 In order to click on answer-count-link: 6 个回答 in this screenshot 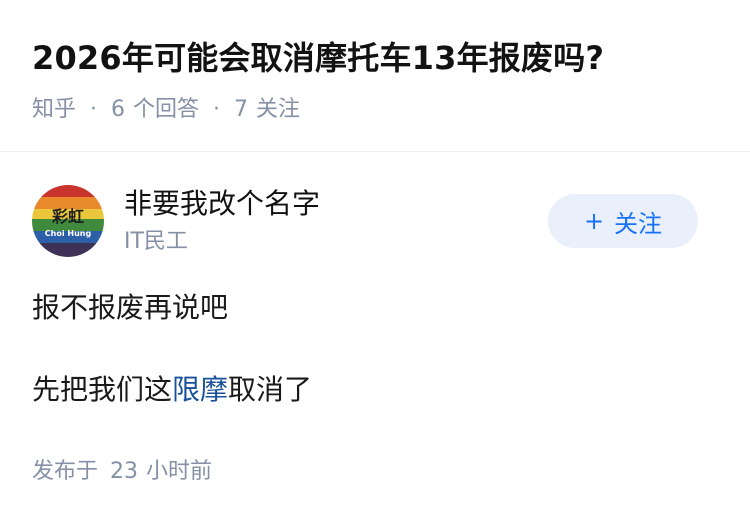, I will do `click(155, 110)`.